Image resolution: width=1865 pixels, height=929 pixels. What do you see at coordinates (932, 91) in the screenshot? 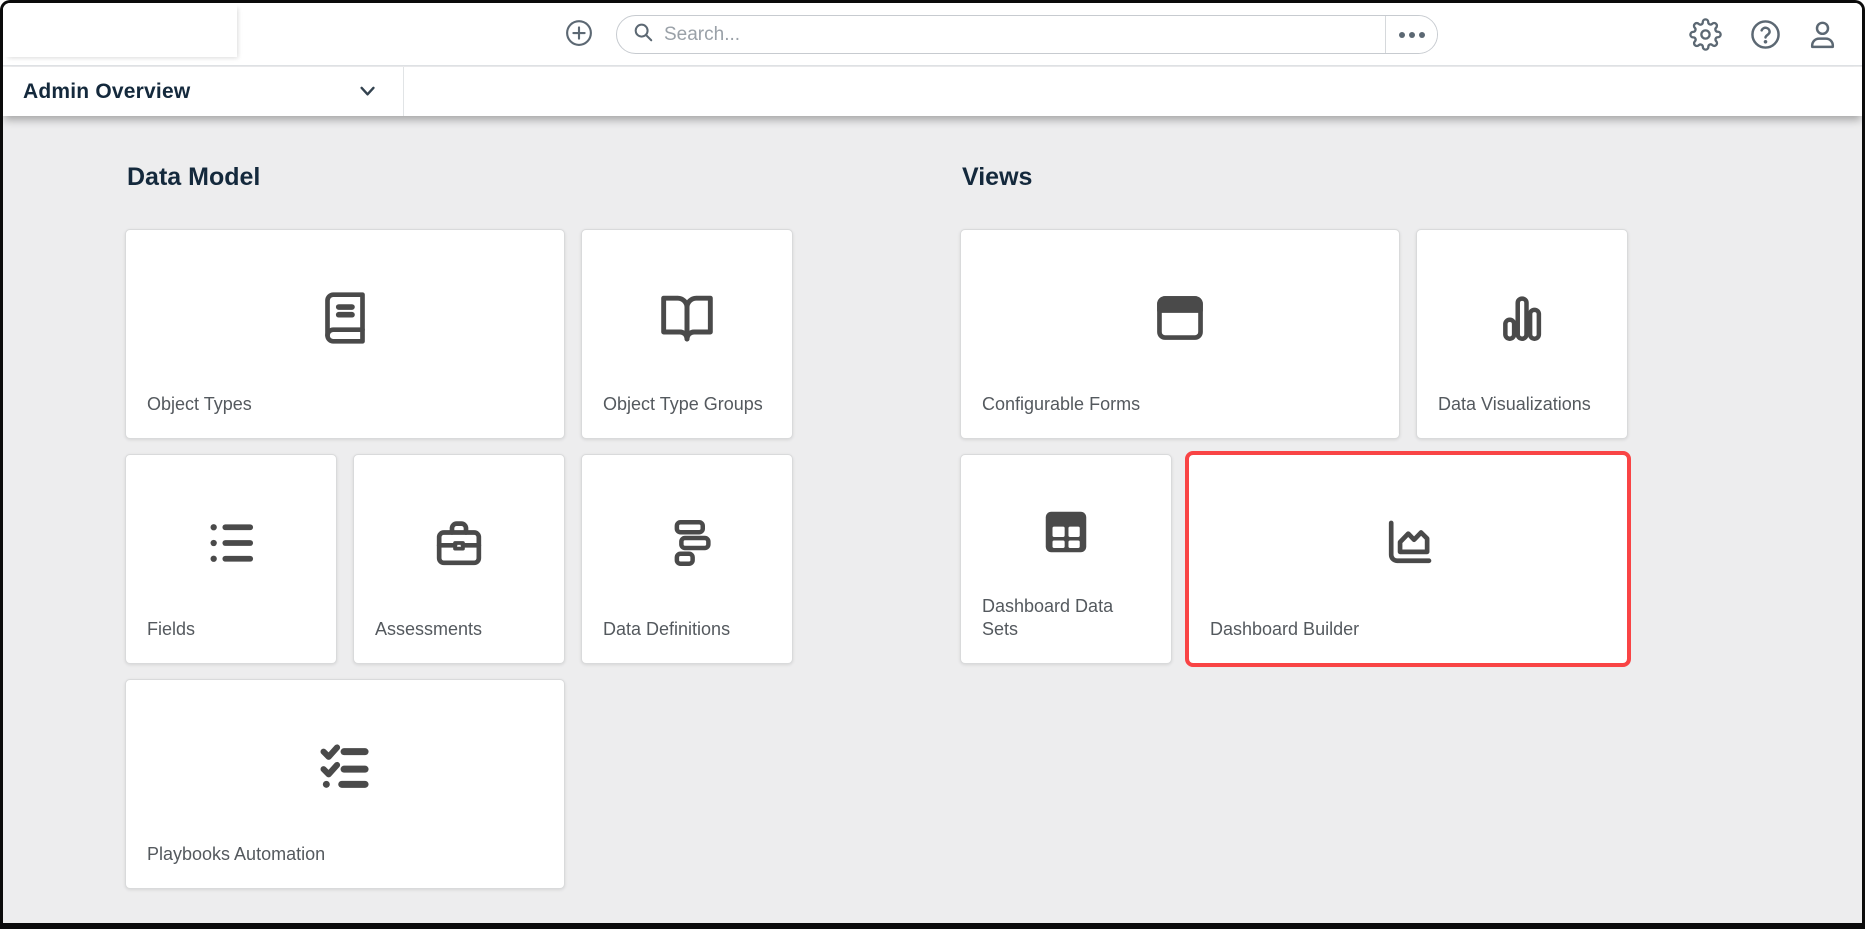
I see `page-header-bar: Admin Overview` at bounding box center [932, 91].